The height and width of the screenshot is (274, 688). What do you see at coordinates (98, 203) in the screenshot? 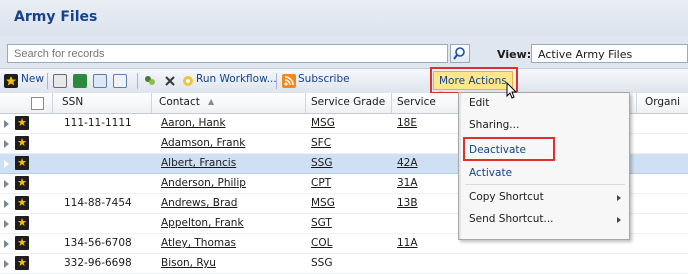
I see `ssn-cell: 114-88-7454` at bounding box center [98, 203].